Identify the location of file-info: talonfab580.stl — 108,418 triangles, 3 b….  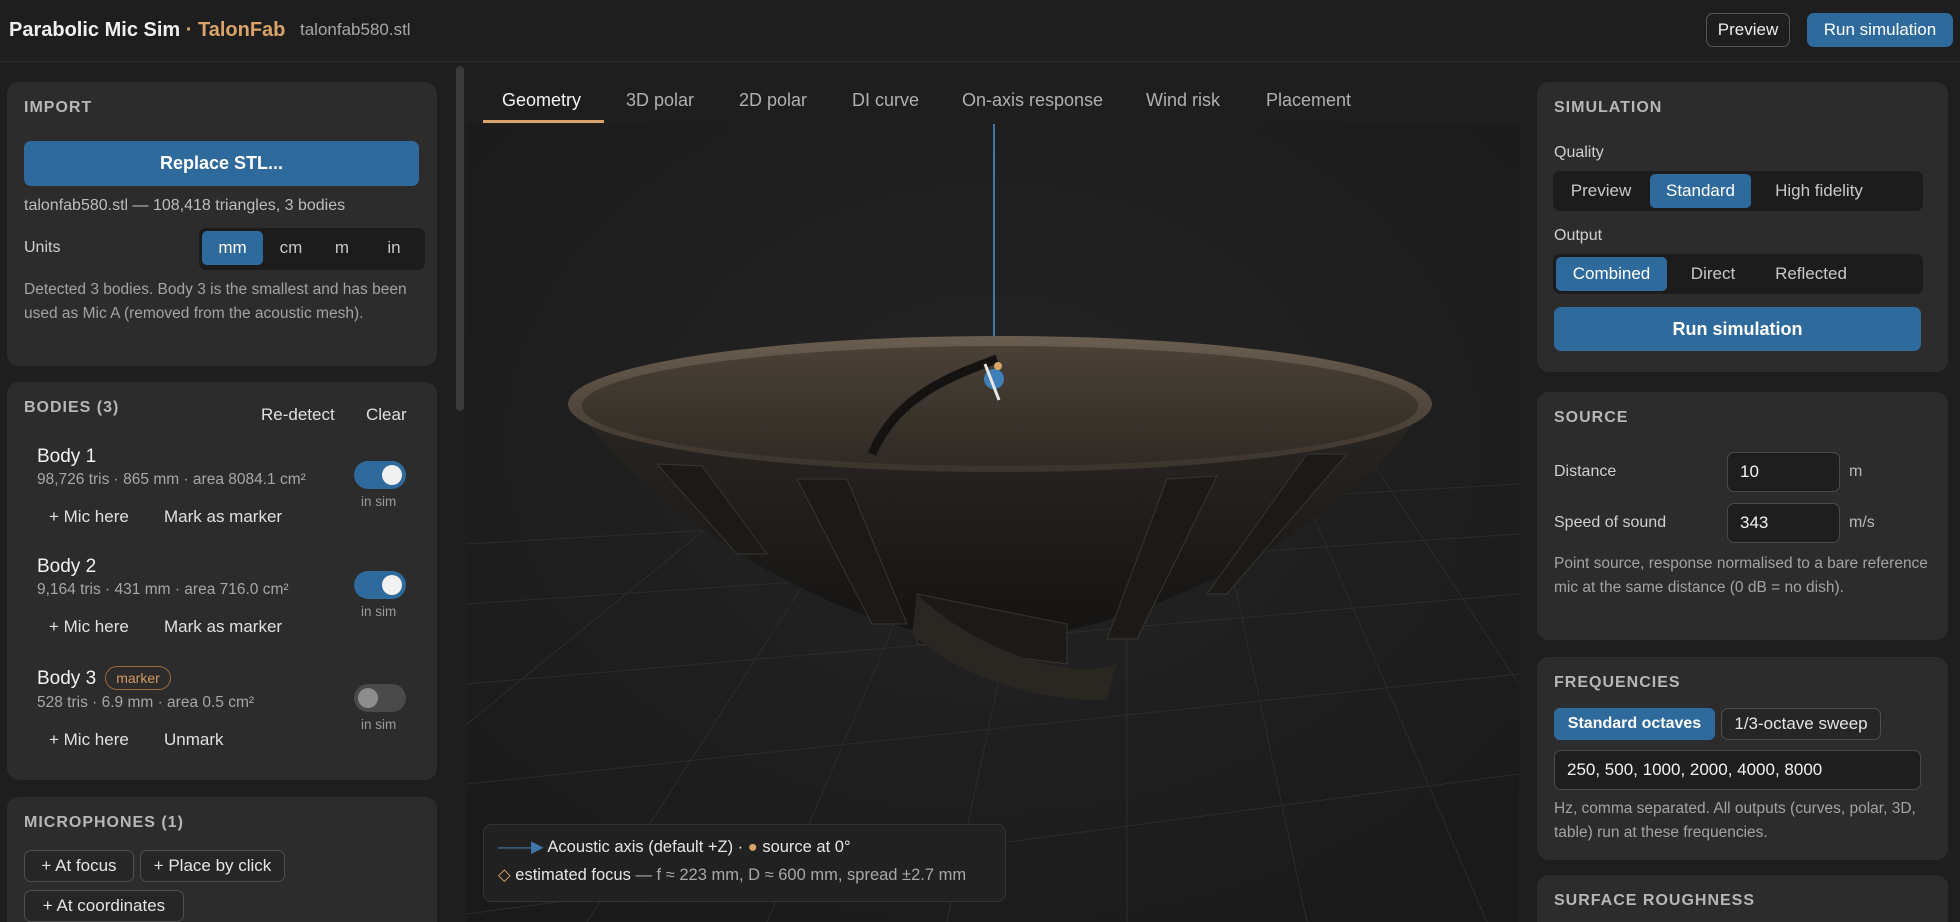
(185, 205).